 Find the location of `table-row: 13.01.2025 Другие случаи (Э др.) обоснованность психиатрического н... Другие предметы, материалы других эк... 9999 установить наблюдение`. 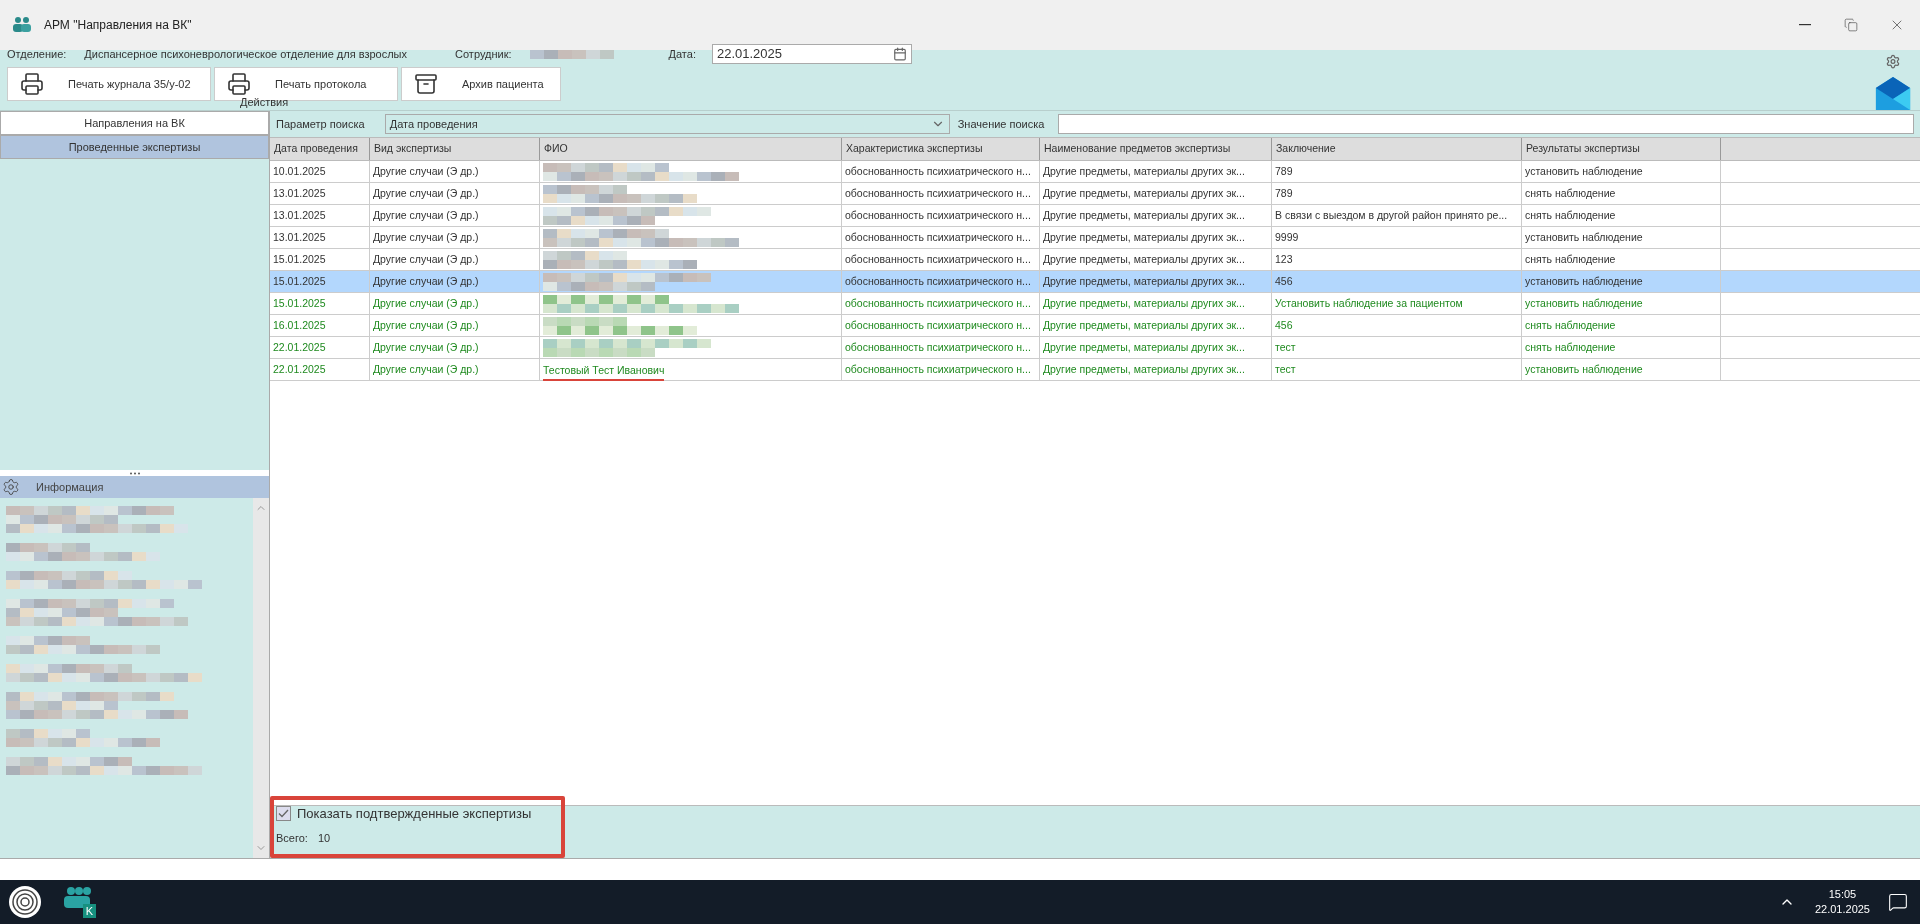

table-row: 13.01.2025 Другие случаи (Э др.) обоснованность психиатрического н... Другие предметы, материалы других эк... 9999 установить наблюдение is located at coordinates (1095, 238).